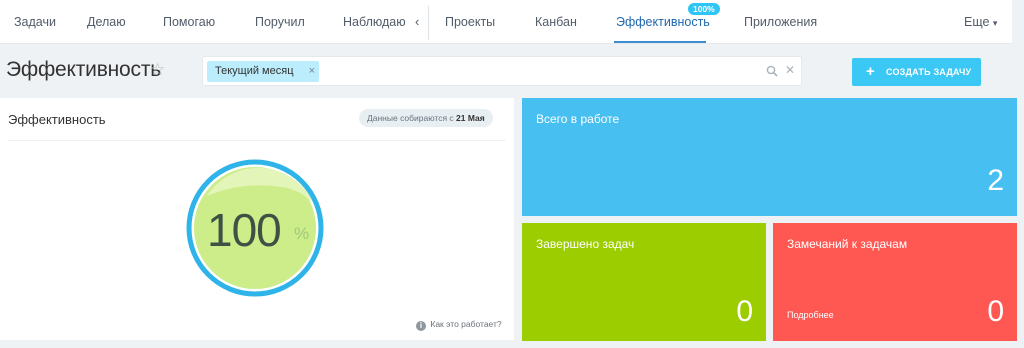  What do you see at coordinates (790, 70) in the screenshot?
I see `clear-icon: ✕` at bounding box center [790, 70].